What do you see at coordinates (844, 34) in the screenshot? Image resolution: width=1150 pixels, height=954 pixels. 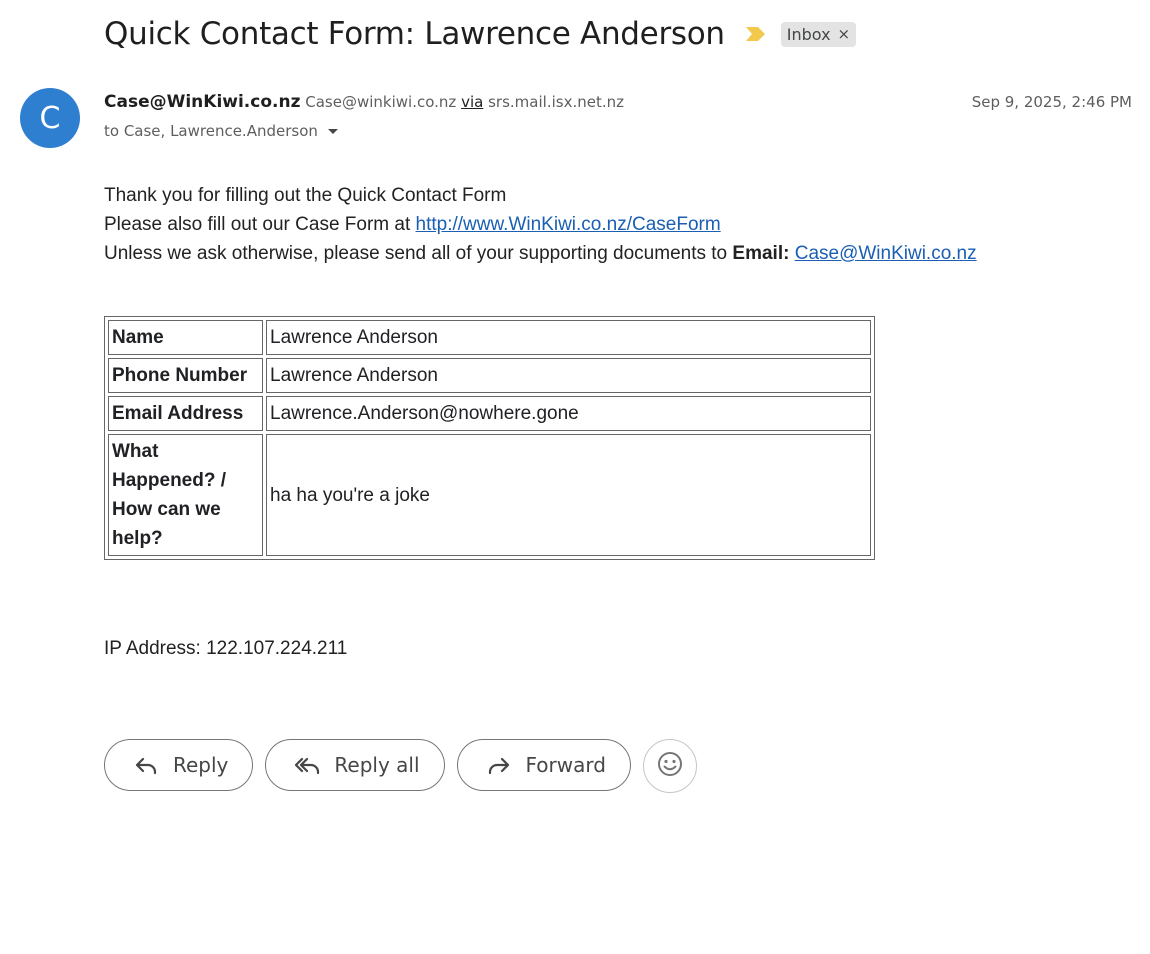 I see `remove-label-icon: ×` at bounding box center [844, 34].